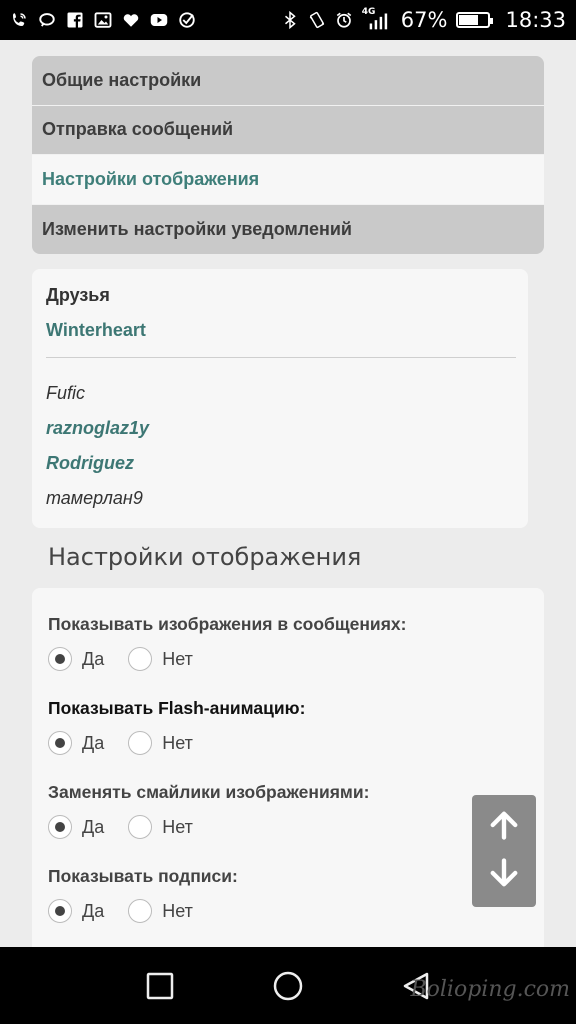 The image size is (576, 1024). What do you see at coordinates (288, 743) in the screenshot?
I see `option-radio-group-flash: Да Нет` at bounding box center [288, 743].